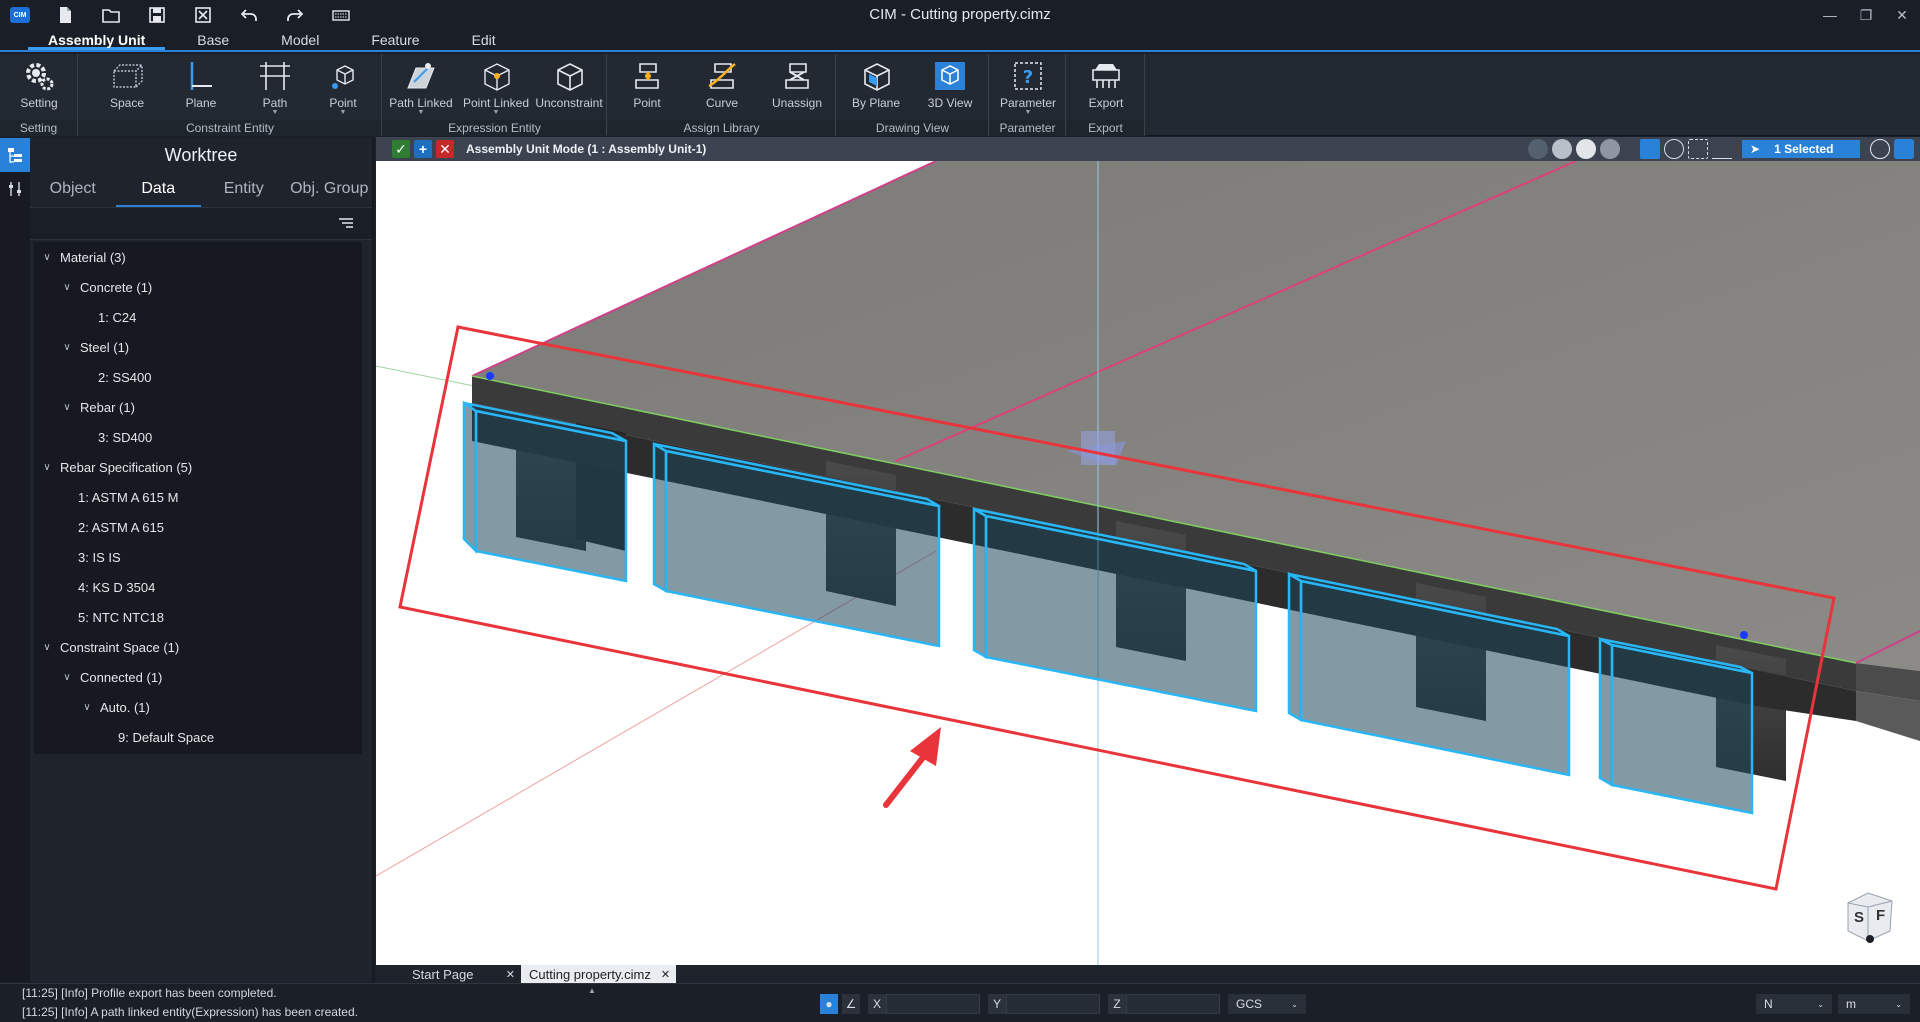 Image resolution: width=1920 pixels, height=1022 pixels. I want to click on unconstraint-button: Unconstraint, so click(569, 89).